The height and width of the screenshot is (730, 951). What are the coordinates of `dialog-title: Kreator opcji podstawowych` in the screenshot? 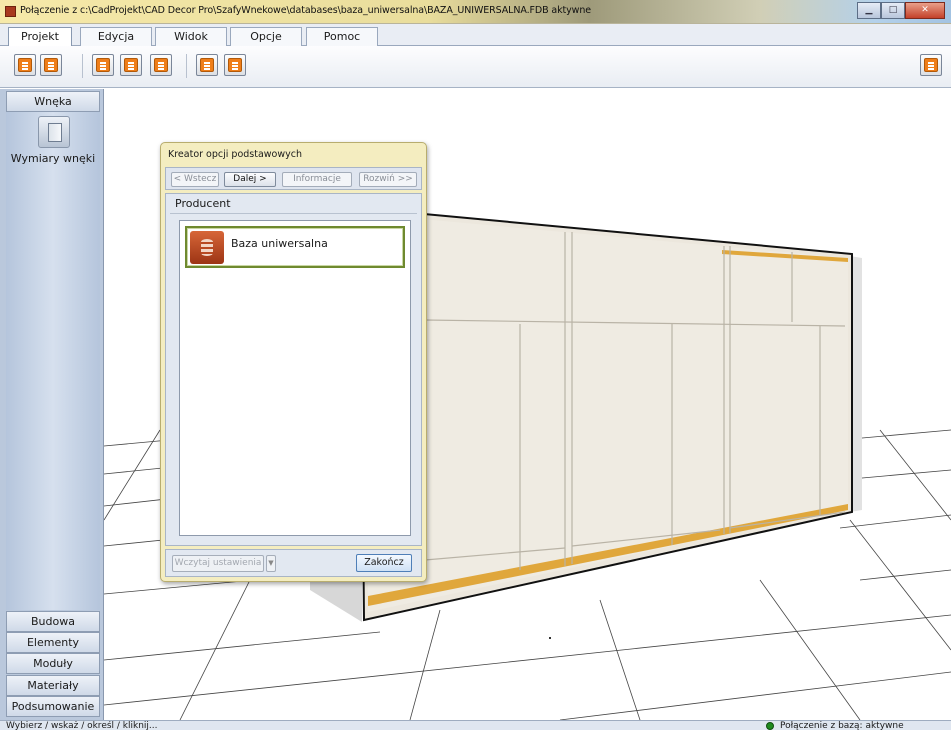 It's located at (235, 154).